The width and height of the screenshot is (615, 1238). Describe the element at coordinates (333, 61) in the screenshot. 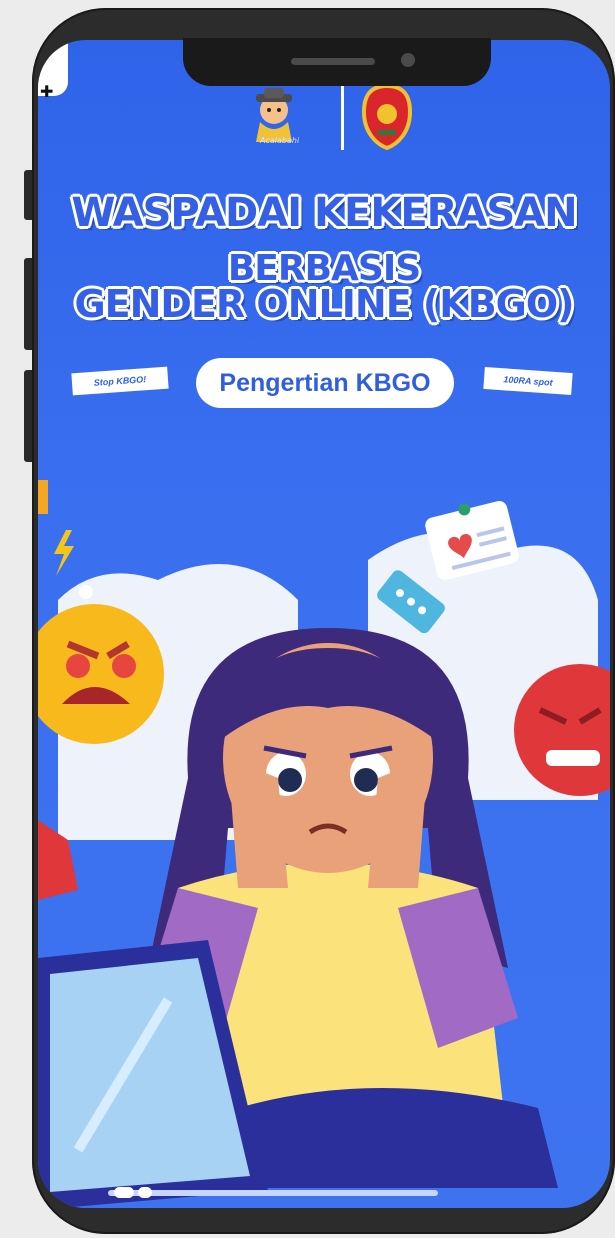

I see `speaker-grille` at that location.